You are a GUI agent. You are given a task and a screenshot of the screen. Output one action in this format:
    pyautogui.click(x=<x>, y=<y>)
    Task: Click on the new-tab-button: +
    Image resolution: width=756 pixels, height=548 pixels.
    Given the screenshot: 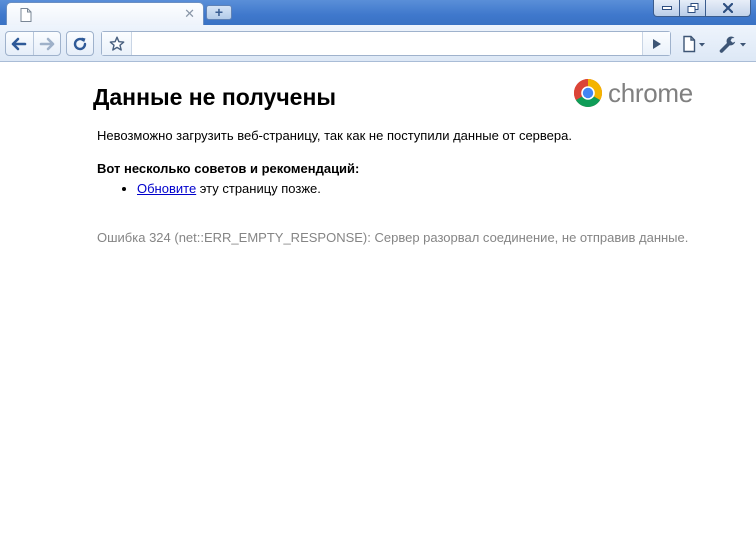 What is the action you would take?
    pyautogui.click(x=219, y=12)
    